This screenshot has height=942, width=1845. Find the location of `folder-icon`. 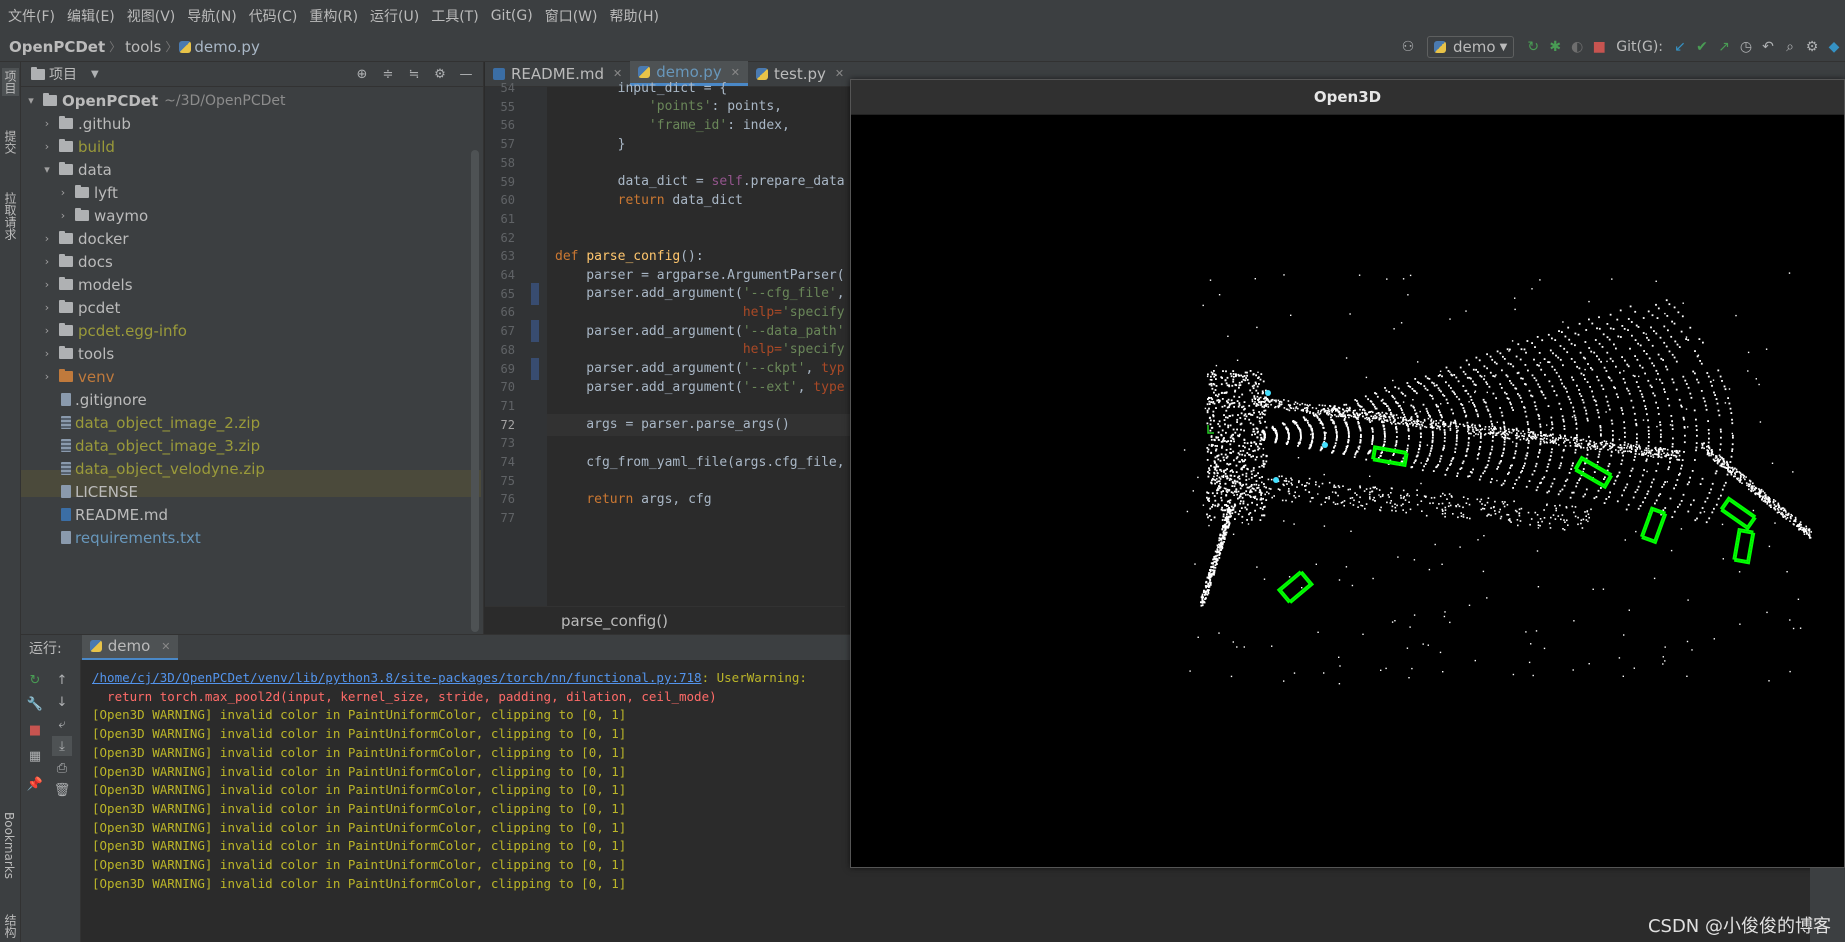

folder-icon is located at coordinates (66, 145).